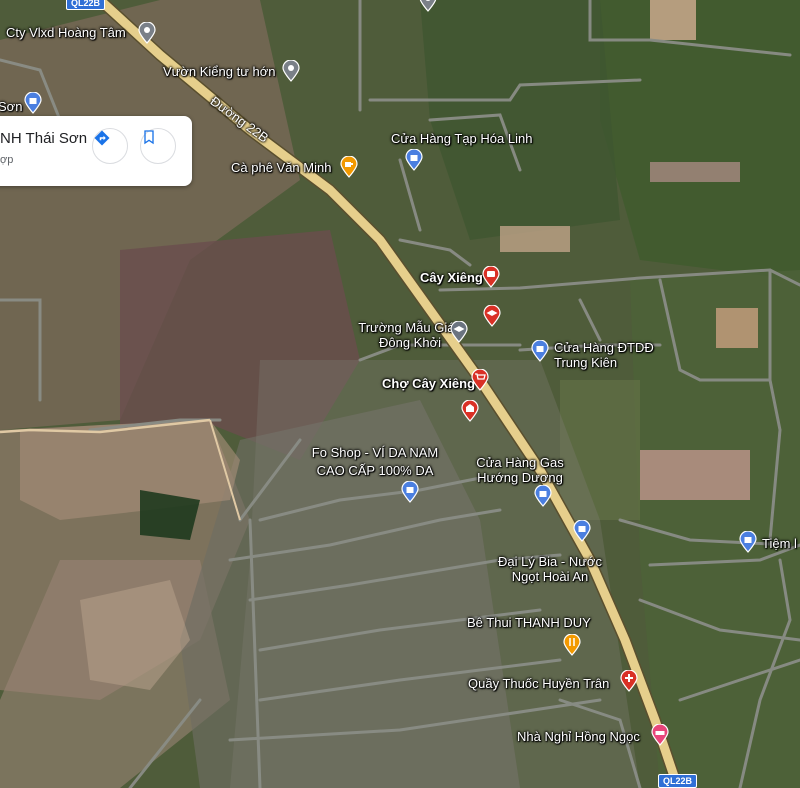 Image resolution: width=800 pixels, height=788 pixels. I want to click on place-label-gas: Cửa Hàng Gas Hướng Dương, so click(520, 470).